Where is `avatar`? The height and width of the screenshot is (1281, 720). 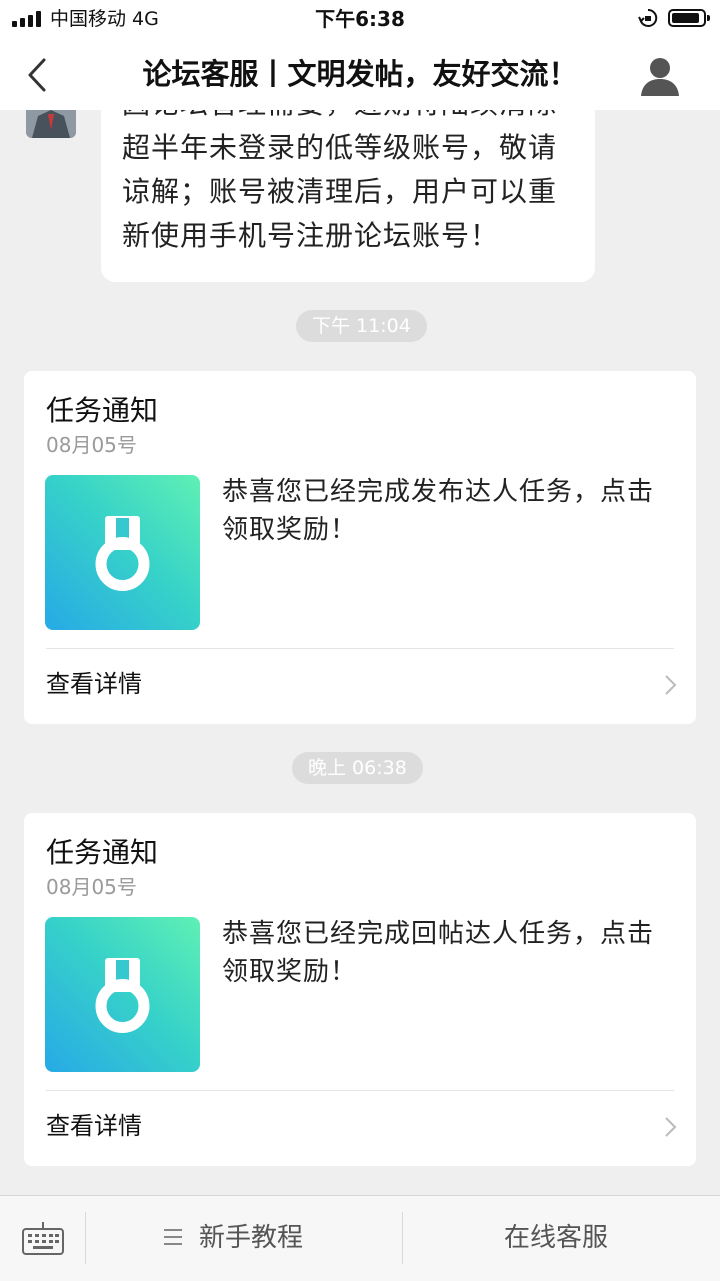
avatar is located at coordinates (51, 124).